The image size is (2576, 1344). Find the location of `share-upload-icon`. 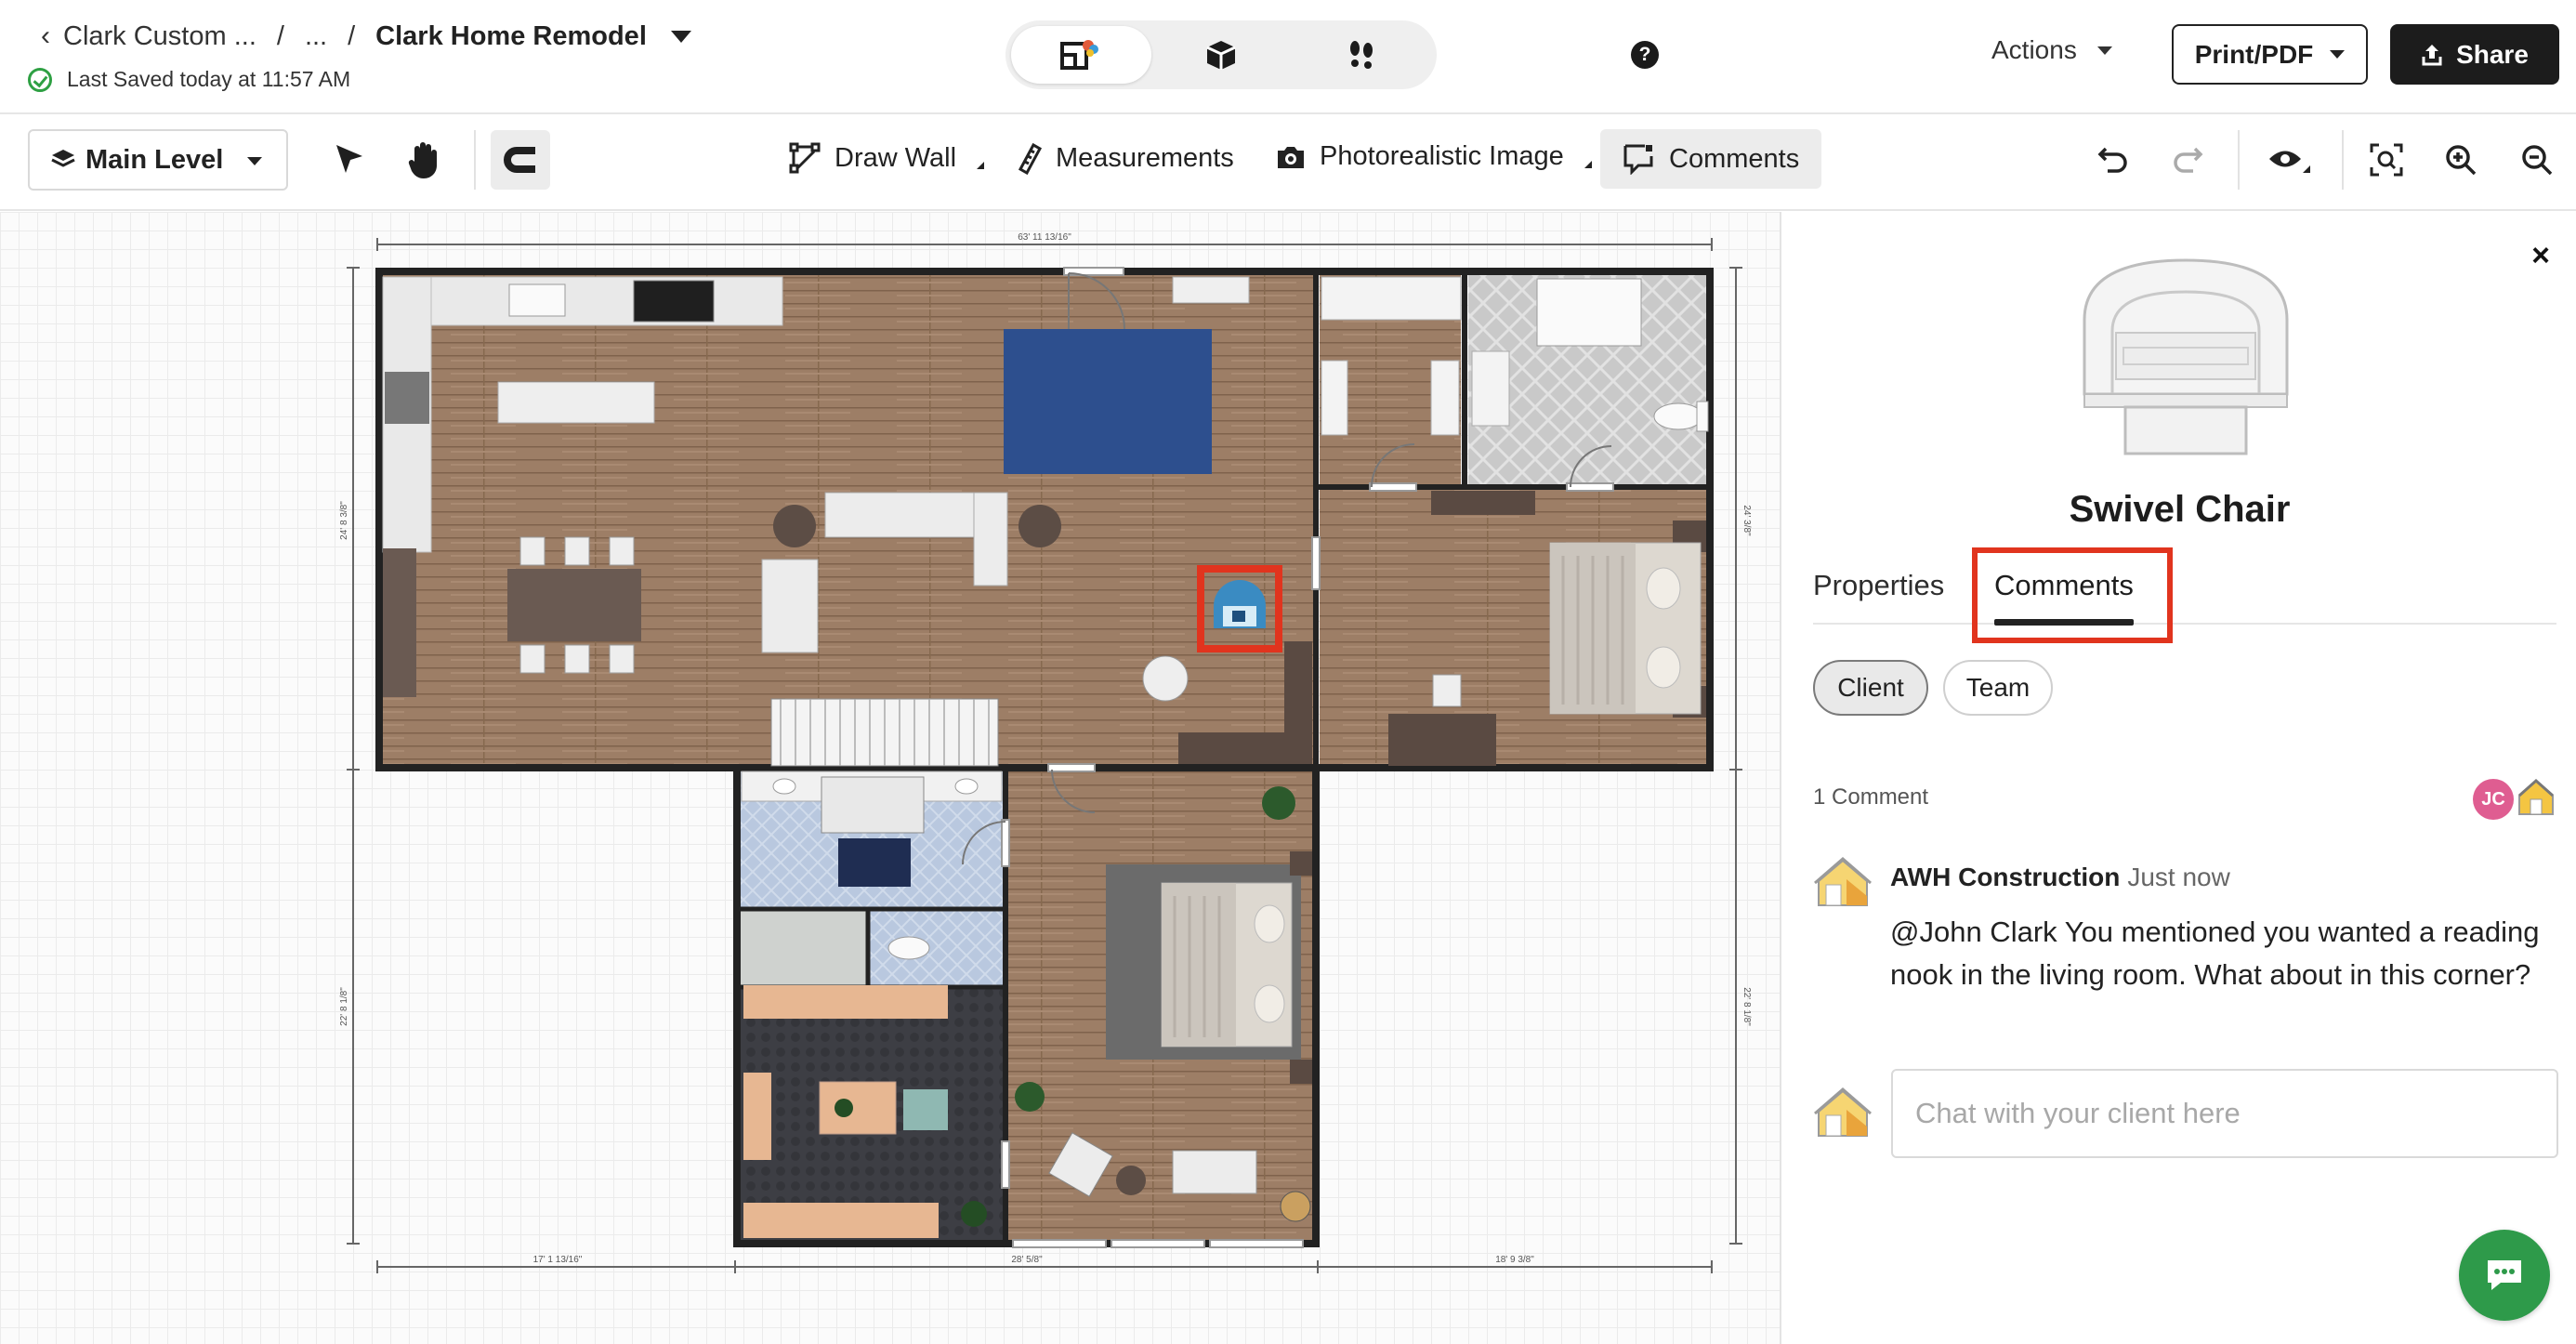

share-upload-icon is located at coordinates (2432, 54).